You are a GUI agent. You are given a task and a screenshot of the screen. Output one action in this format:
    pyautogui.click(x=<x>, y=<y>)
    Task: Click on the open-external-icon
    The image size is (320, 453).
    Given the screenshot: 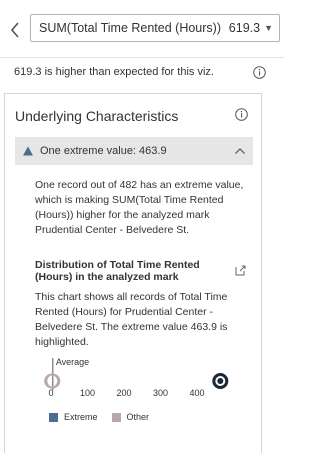 What is the action you would take?
    pyautogui.click(x=240, y=270)
    